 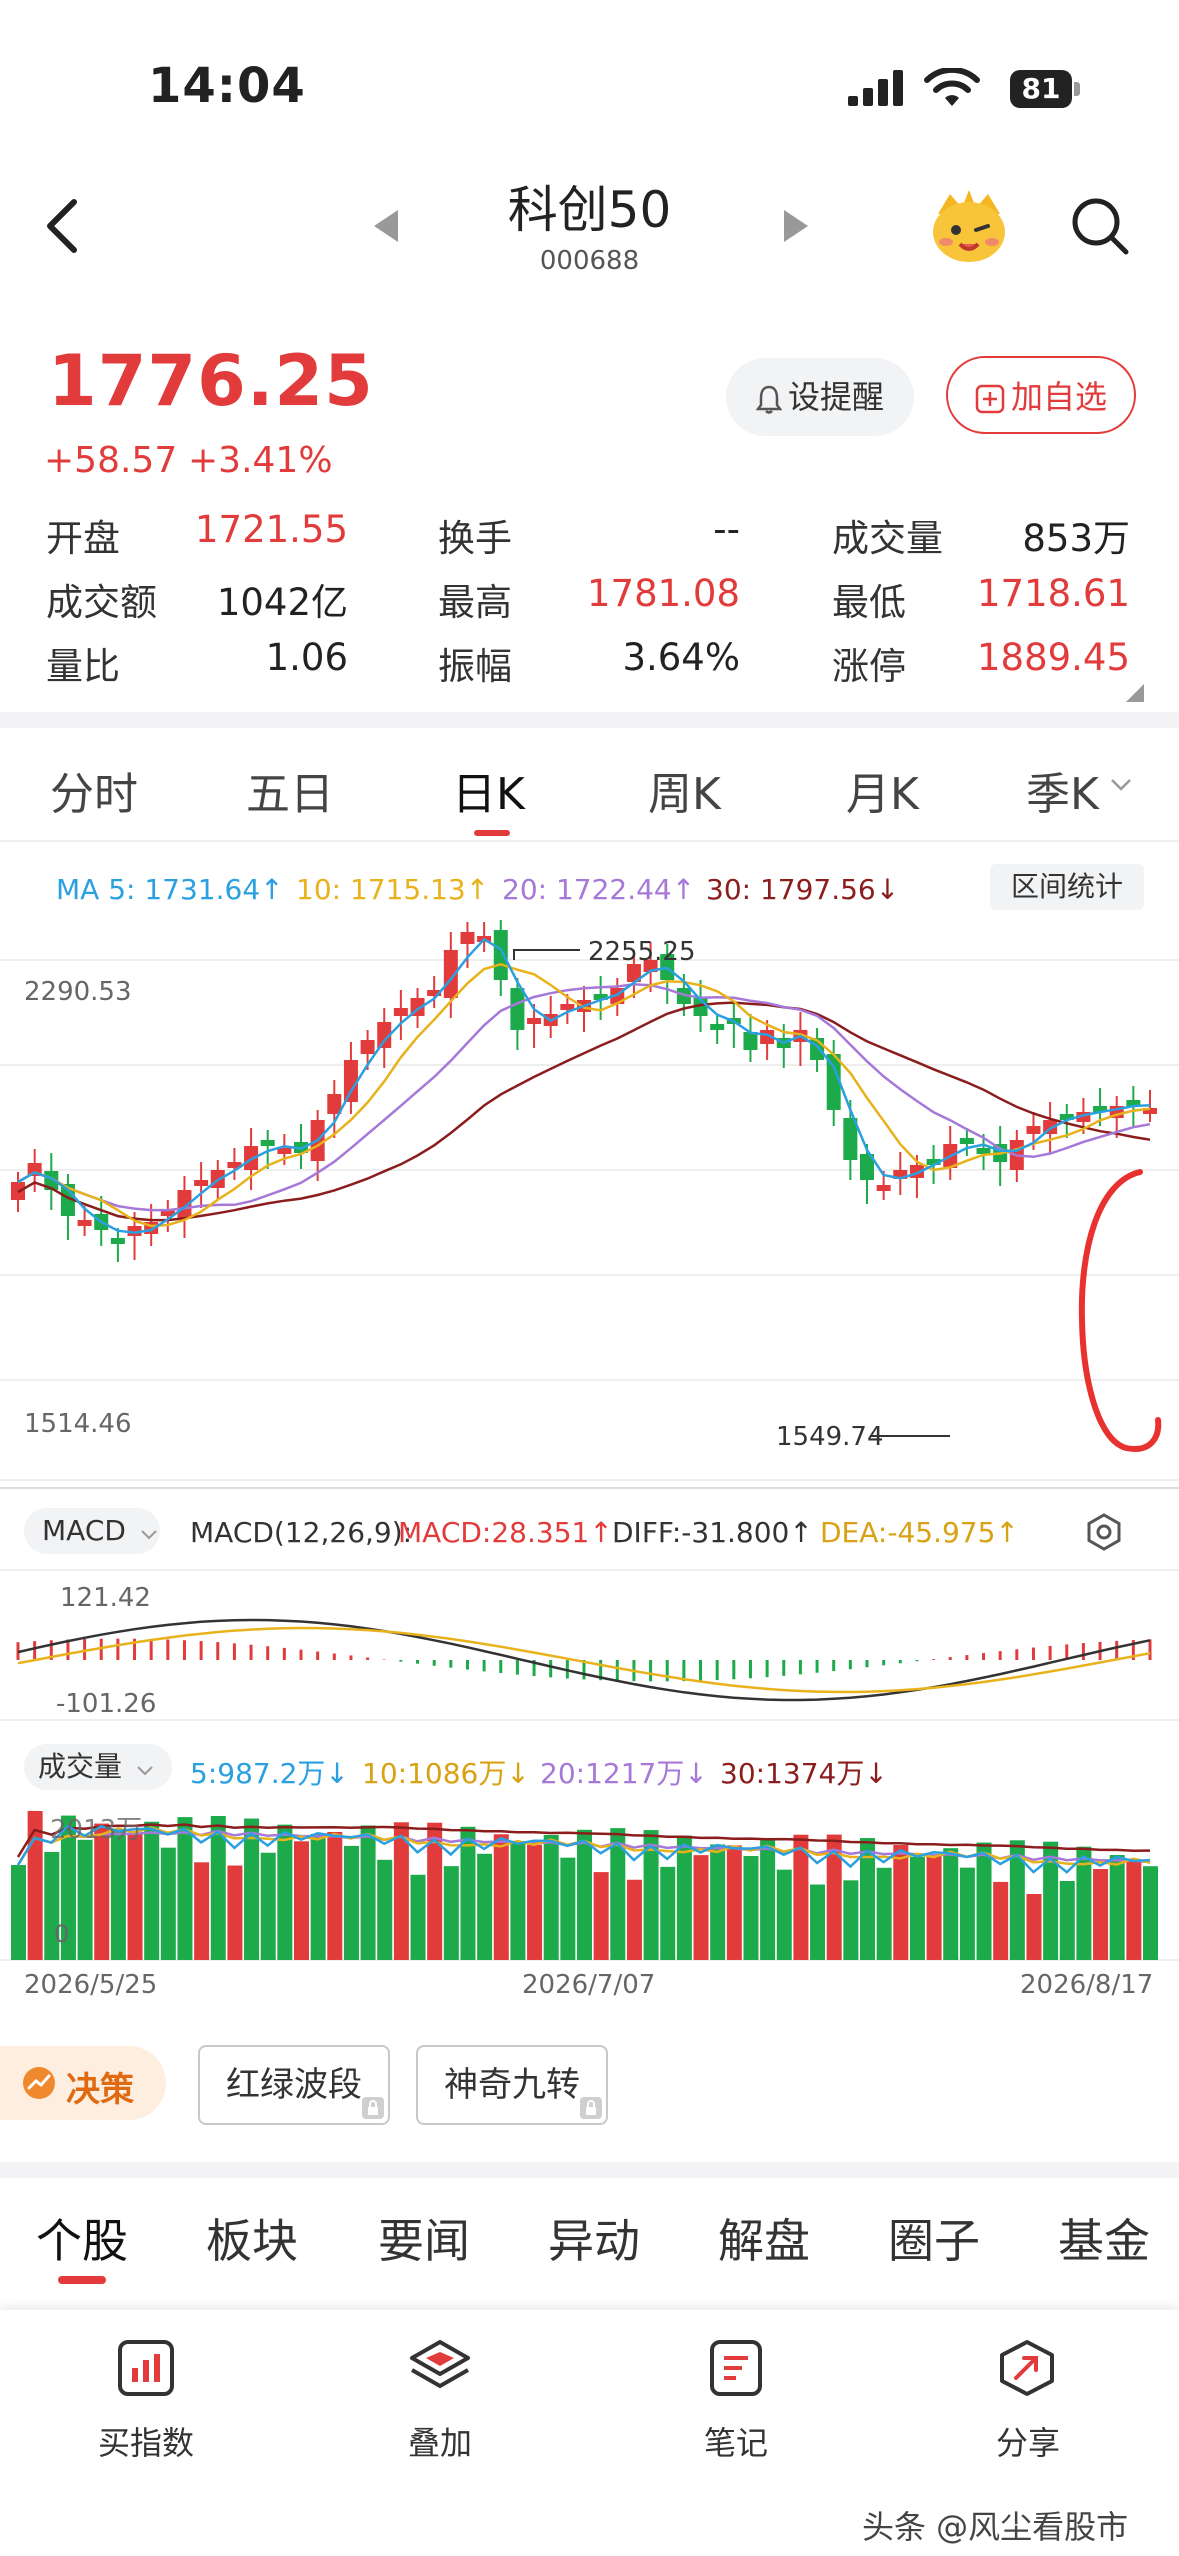 What do you see at coordinates (170, 889) in the screenshot?
I see `ma5-value: MA 5: 1731.64↑` at bounding box center [170, 889].